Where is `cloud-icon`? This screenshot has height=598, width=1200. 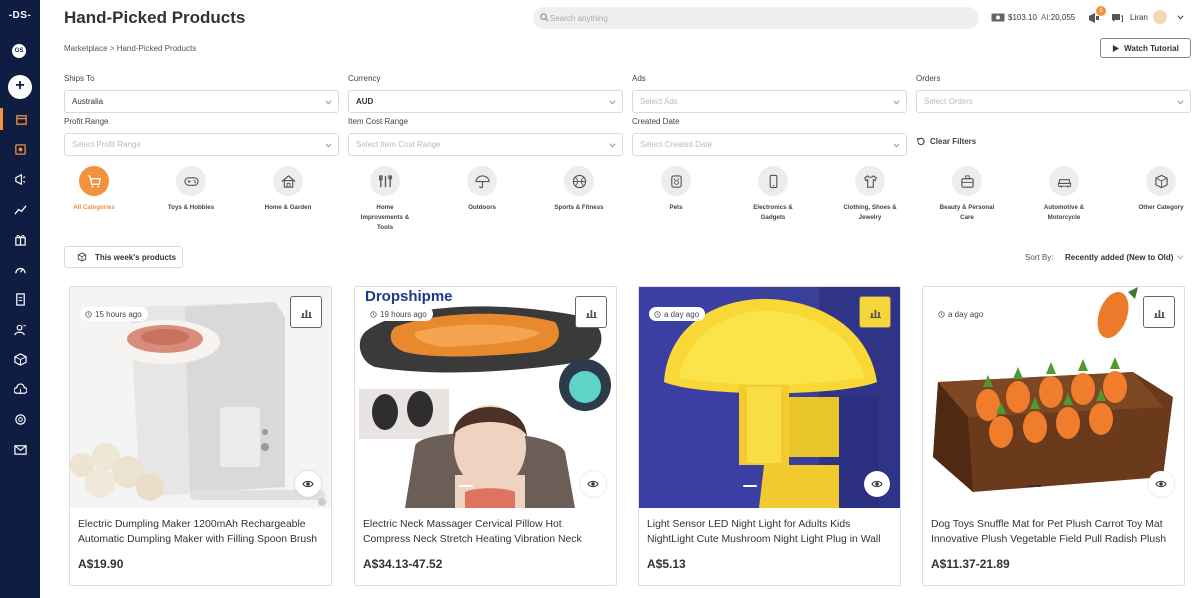
cloud-icon is located at coordinates (20, 388).